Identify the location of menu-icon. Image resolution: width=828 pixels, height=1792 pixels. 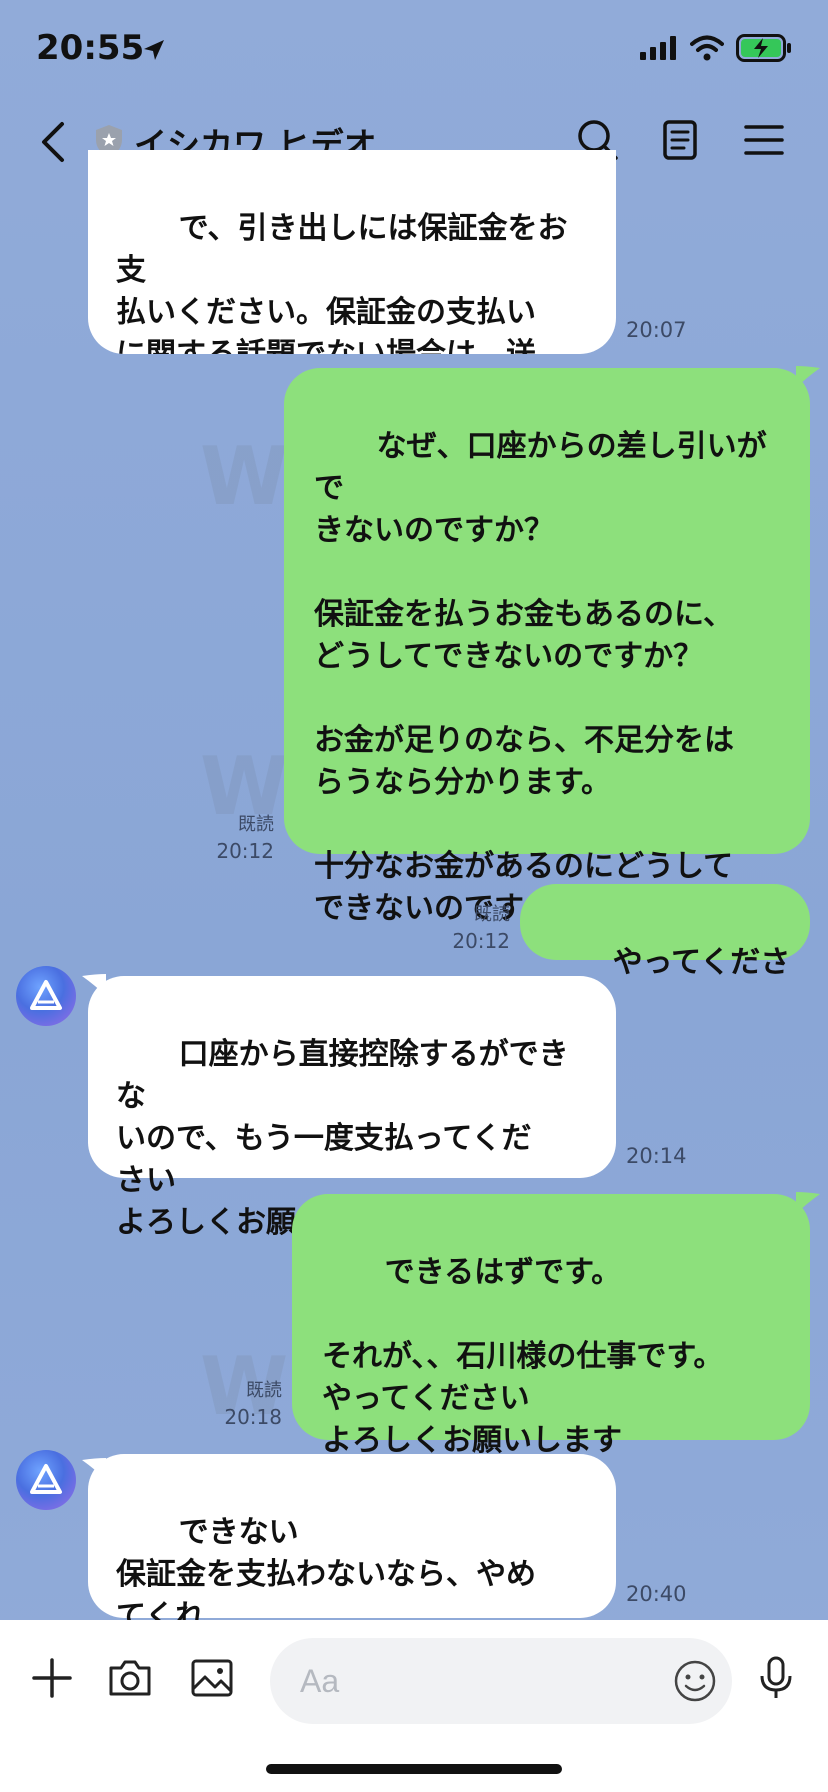
(764, 140).